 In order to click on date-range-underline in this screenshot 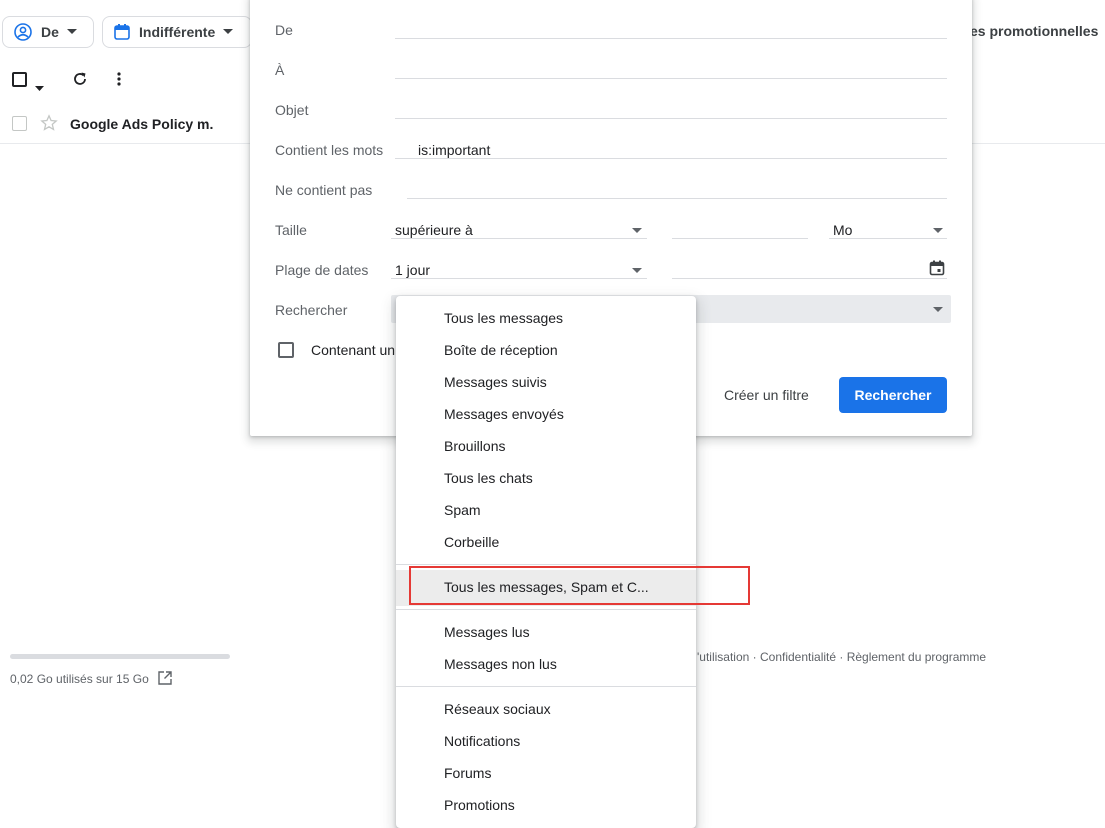, I will do `click(519, 278)`.